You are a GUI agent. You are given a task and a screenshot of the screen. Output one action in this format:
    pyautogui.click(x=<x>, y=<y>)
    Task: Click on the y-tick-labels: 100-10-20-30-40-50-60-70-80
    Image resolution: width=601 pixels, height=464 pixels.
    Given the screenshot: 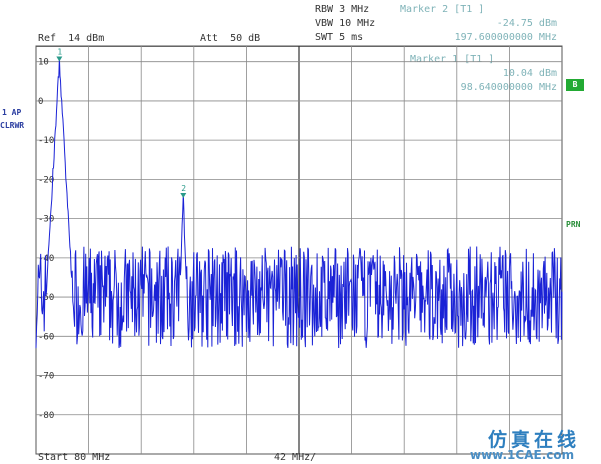 What is the action you would take?
    pyautogui.click(x=46, y=239)
    